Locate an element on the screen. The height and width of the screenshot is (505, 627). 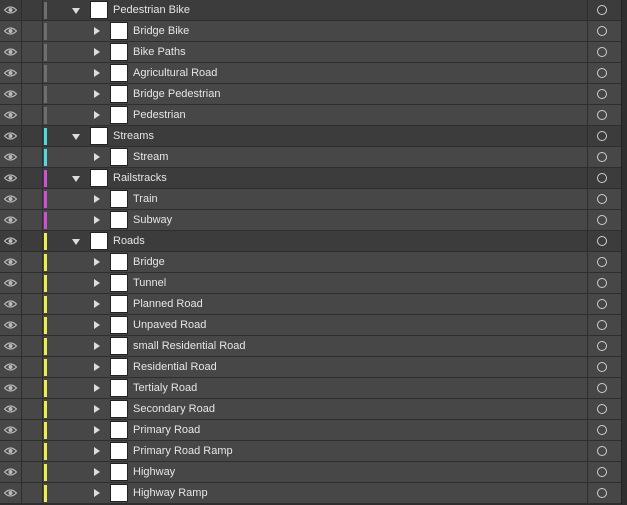
sublayer-row: Planned Road is located at coordinates (310, 304).